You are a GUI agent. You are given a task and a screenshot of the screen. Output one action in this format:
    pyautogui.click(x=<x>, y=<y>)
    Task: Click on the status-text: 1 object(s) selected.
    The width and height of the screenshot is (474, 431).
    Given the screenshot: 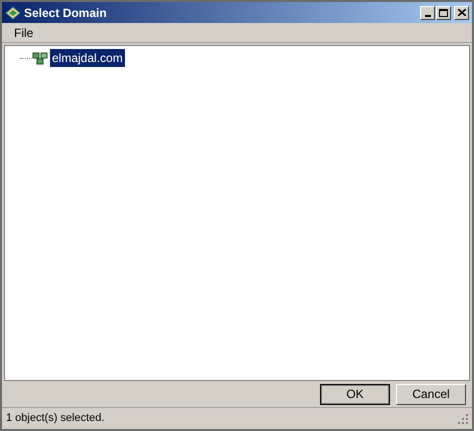 What is the action you would take?
    pyautogui.click(x=55, y=418)
    